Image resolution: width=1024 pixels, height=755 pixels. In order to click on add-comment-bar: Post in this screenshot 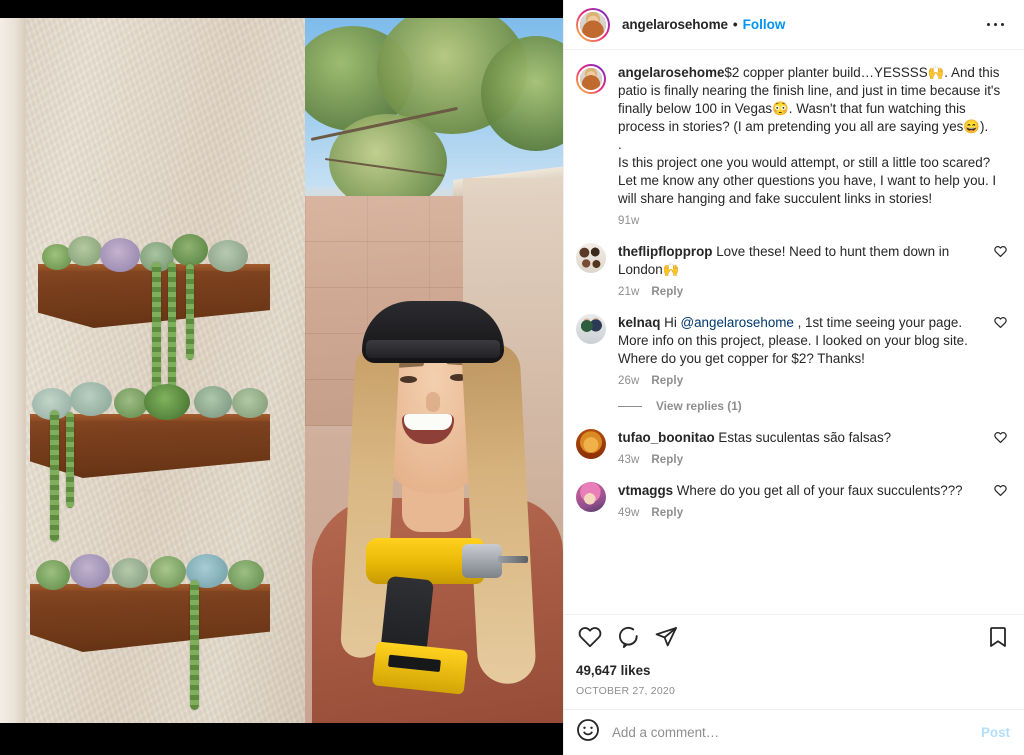, I will do `click(794, 732)`.